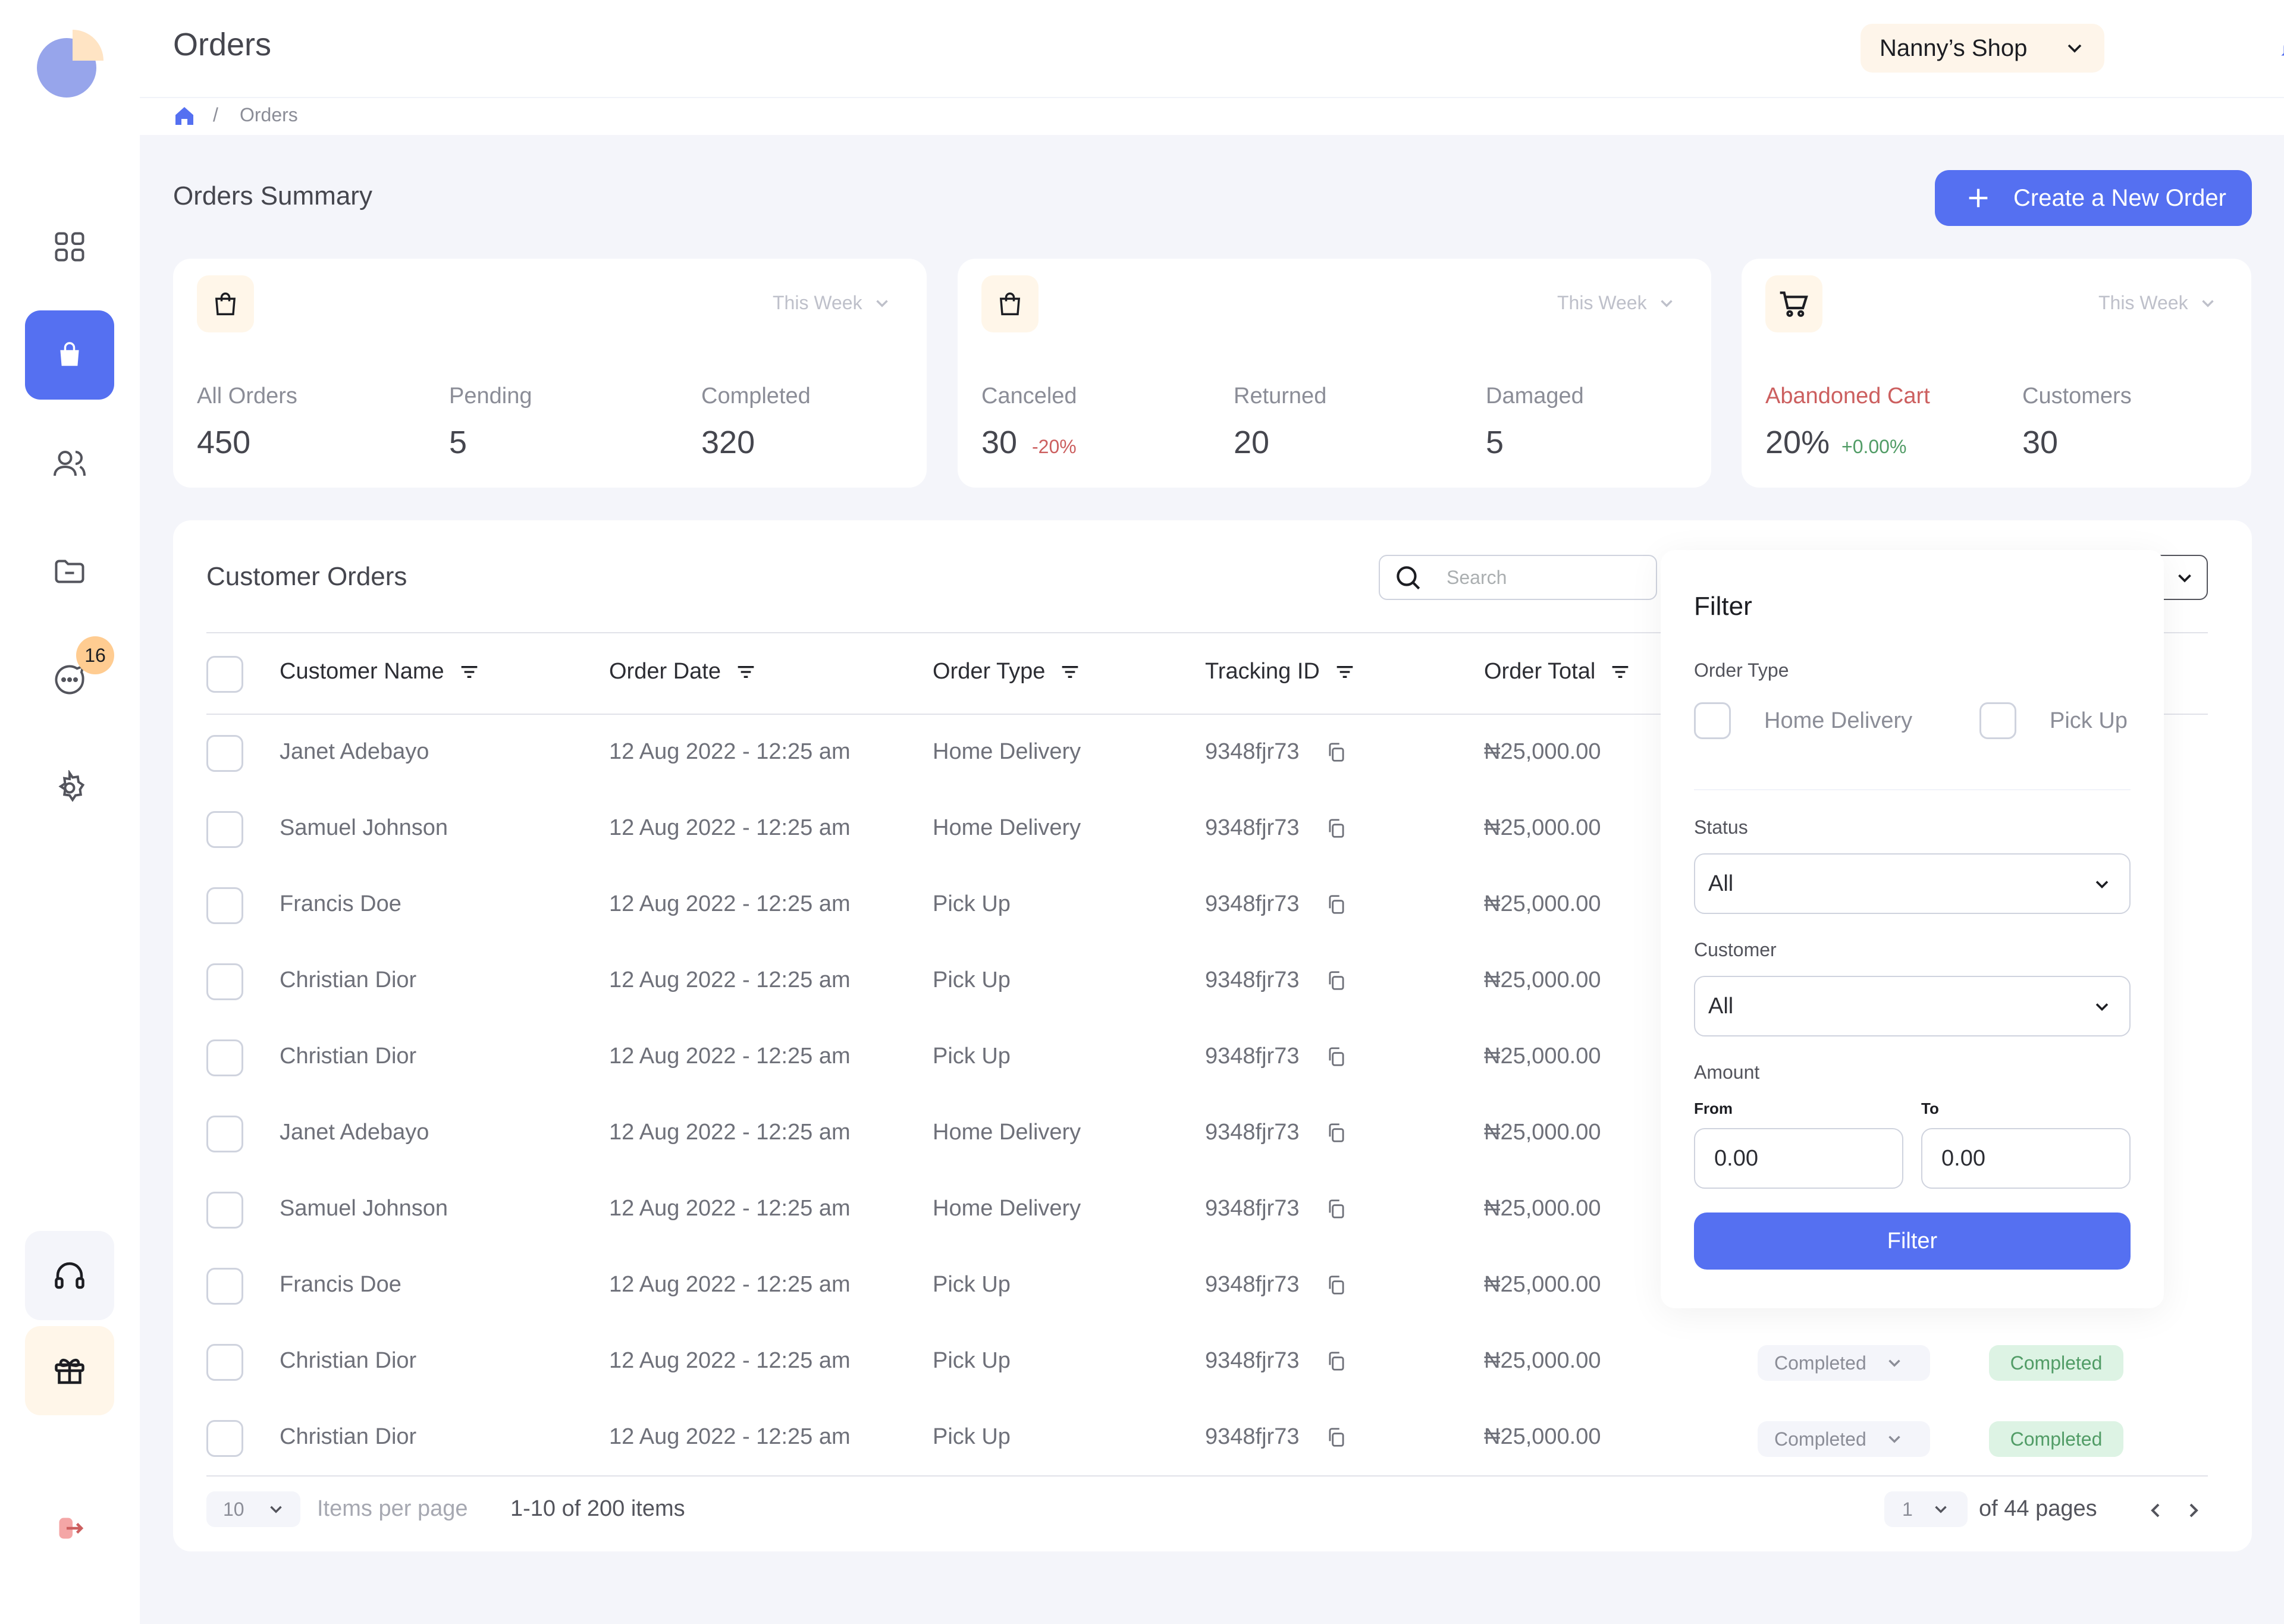 The height and width of the screenshot is (1624, 2284). I want to click on notifications-button, so click(2280, 48).